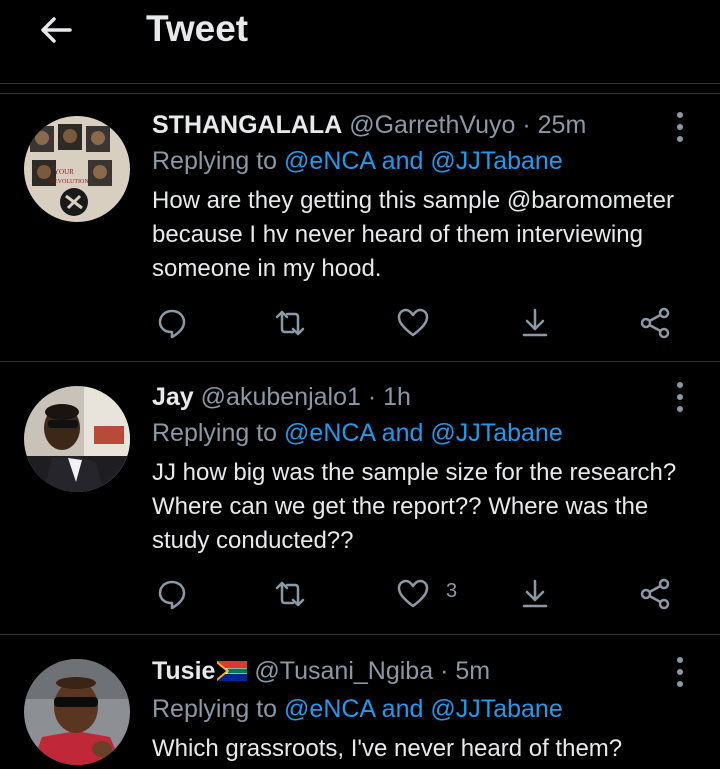 The image size is (720, 769). I want to click on username: @Tusani_Ngiba, so click(343, 671).